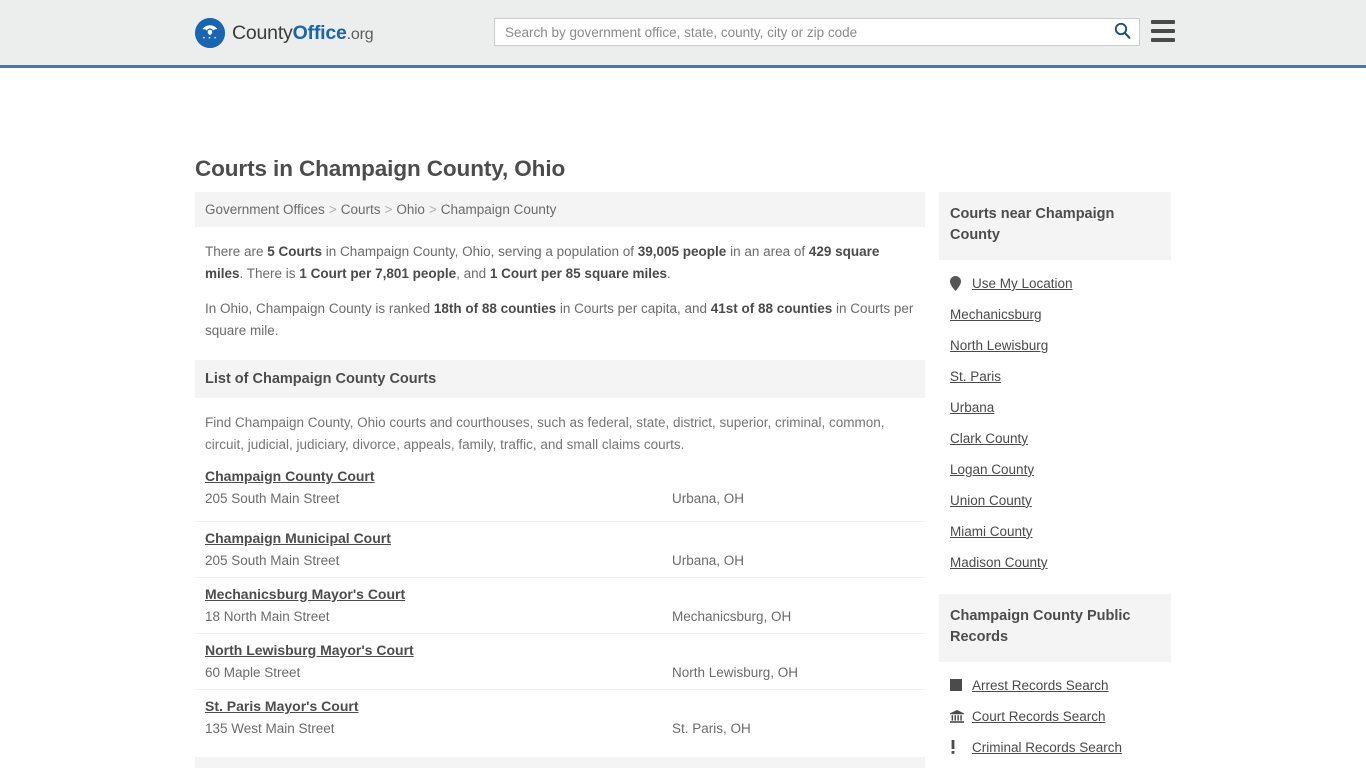 The image size is (1366, 768). Describe the element at coordinates (290, 476) in the screenshot. I see `court-name-link: Champaign County Court` at that location.